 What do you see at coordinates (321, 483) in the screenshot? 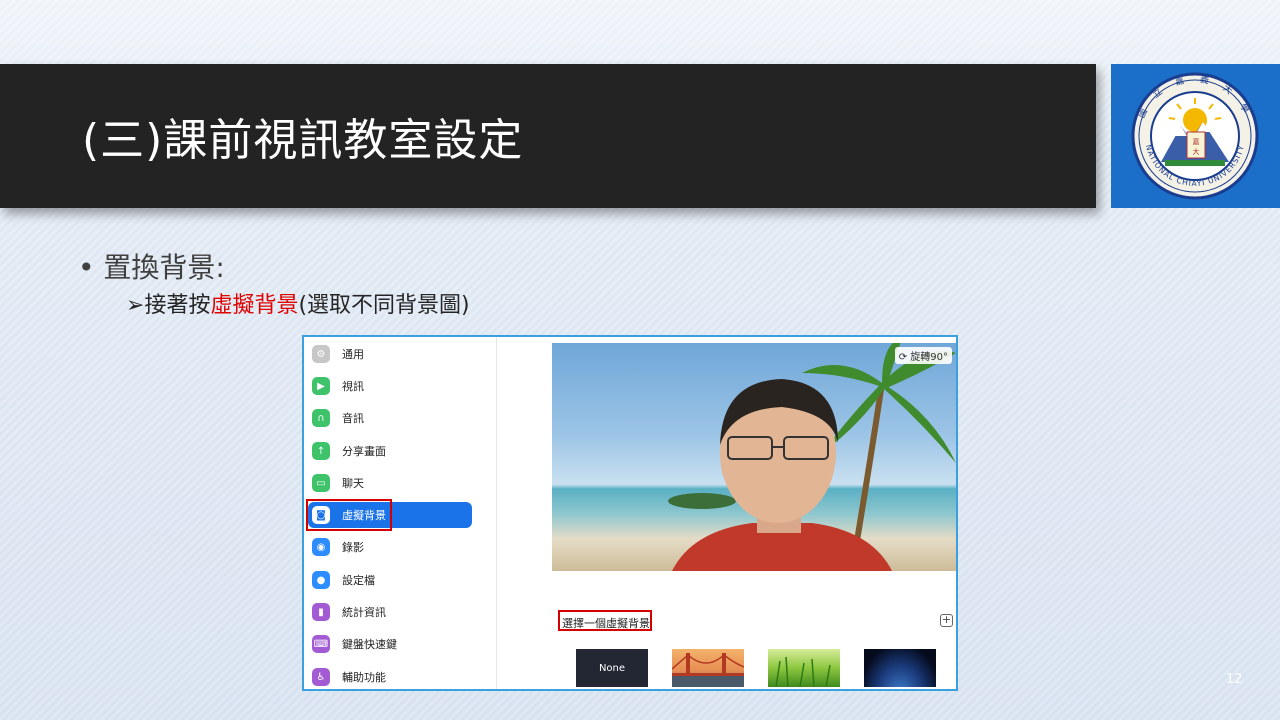
I see `chat-icon: ▭` at bounding box center [321, 483].